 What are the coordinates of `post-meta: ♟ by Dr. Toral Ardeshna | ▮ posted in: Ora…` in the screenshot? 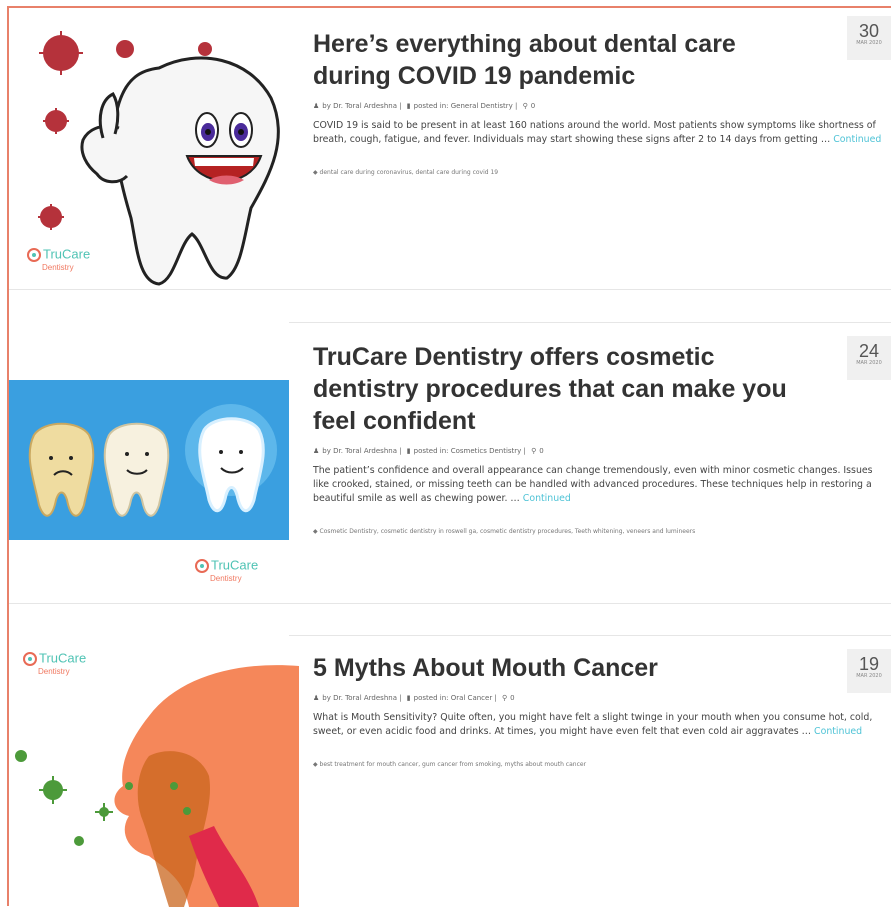 It's located at (602, 698).